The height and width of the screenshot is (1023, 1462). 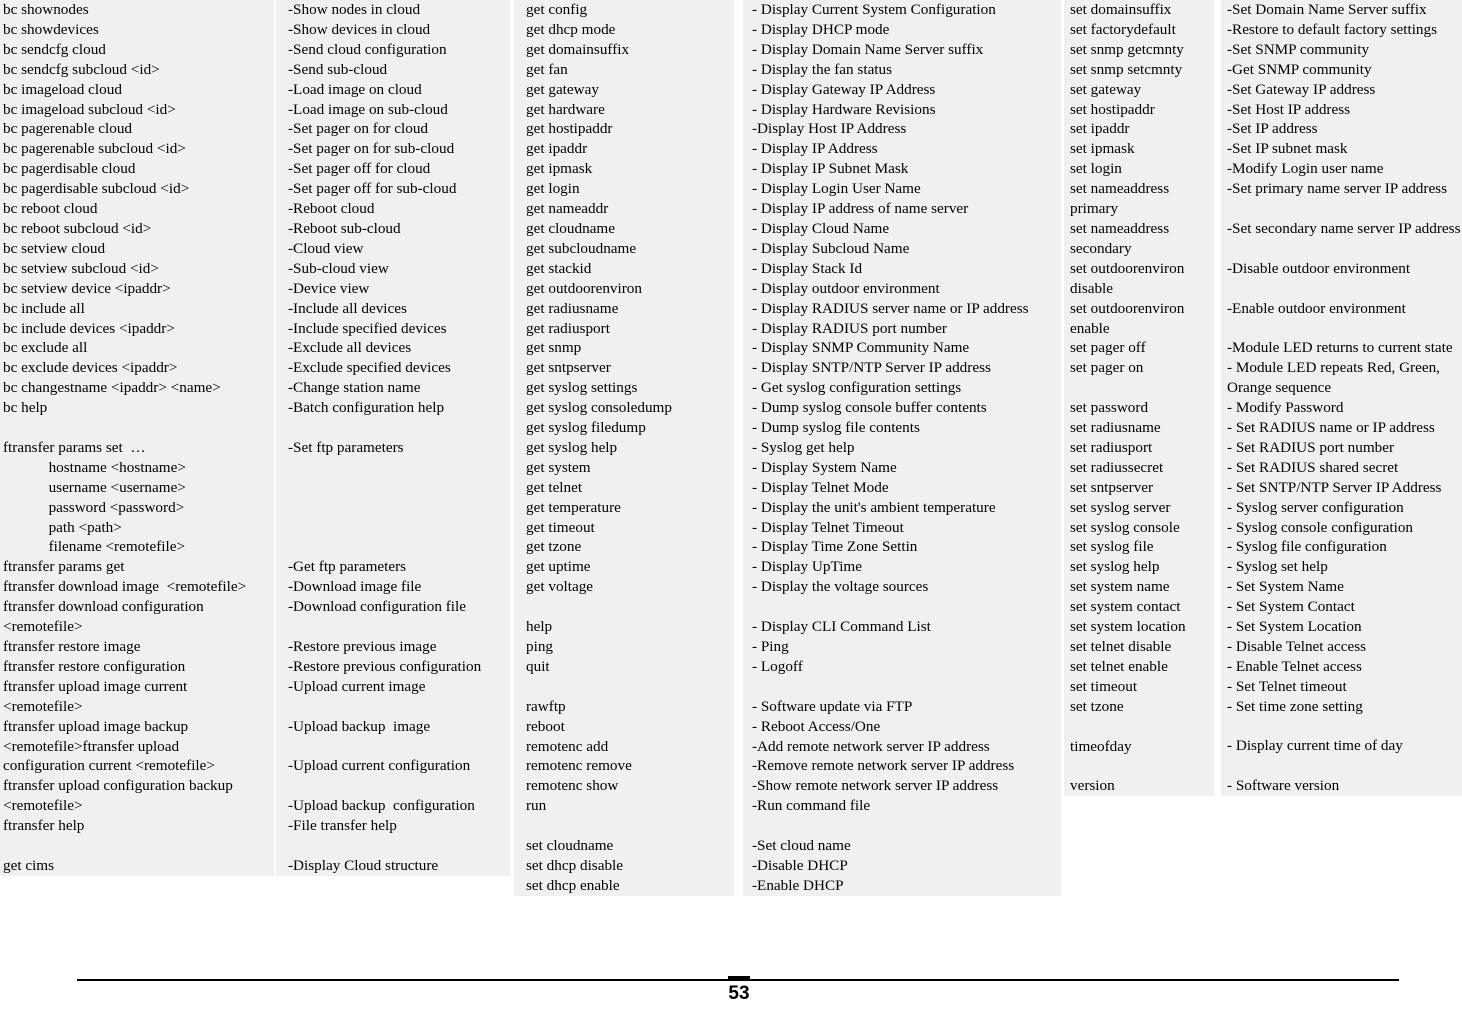 What do you see at coordinates (25, 408) in the screenshot?
I see `command-line: bc help` at bounding box center [25, 408].